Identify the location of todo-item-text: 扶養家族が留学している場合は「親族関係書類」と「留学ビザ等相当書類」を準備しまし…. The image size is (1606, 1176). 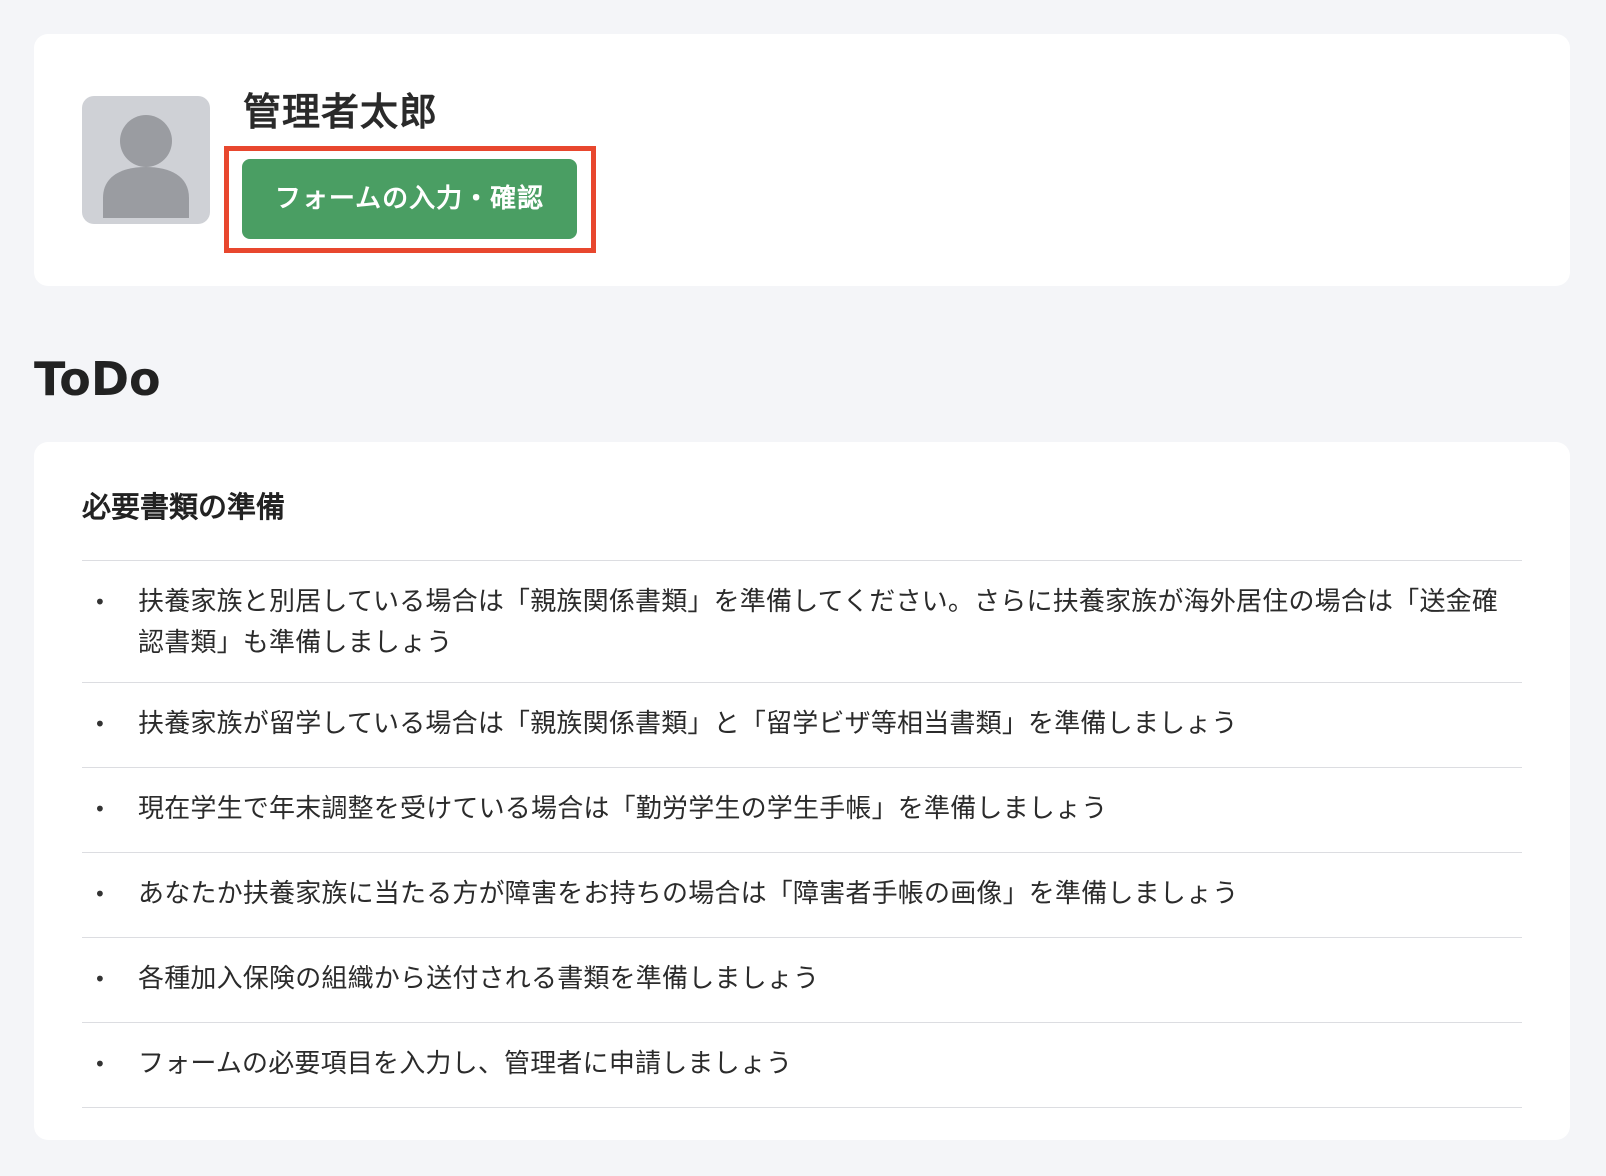
(688, 724).